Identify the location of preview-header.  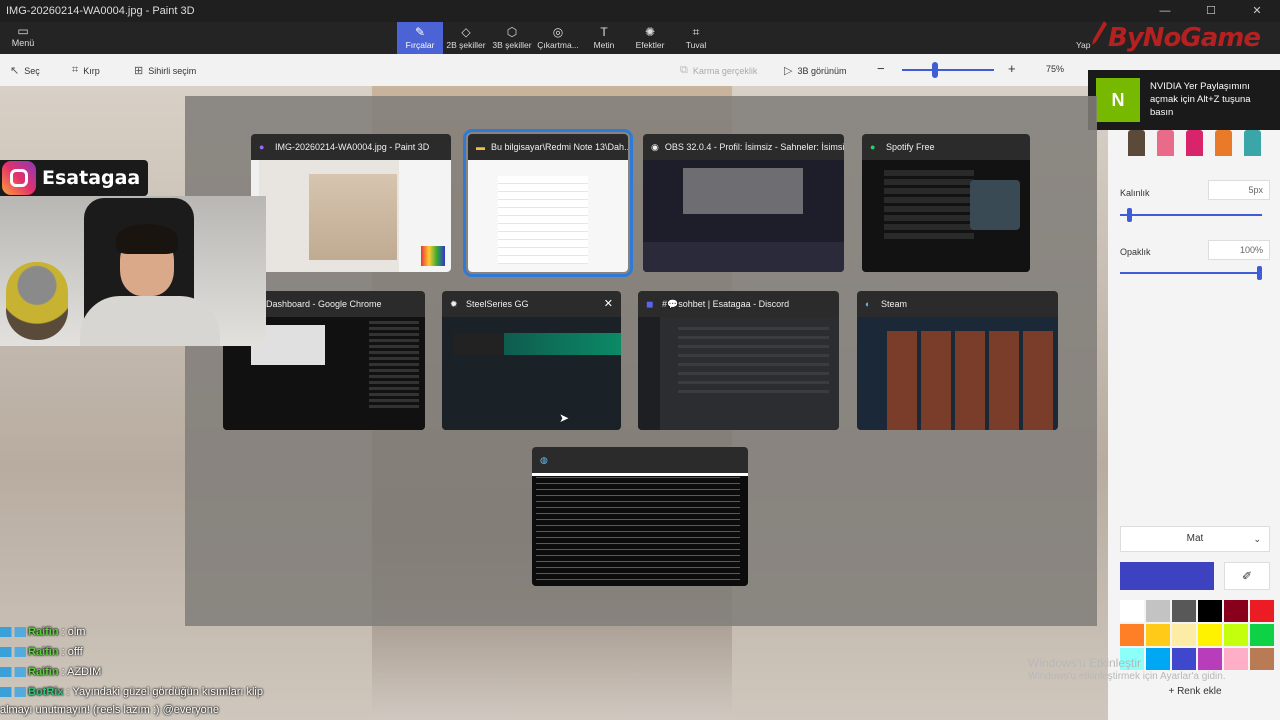
(640, 474).